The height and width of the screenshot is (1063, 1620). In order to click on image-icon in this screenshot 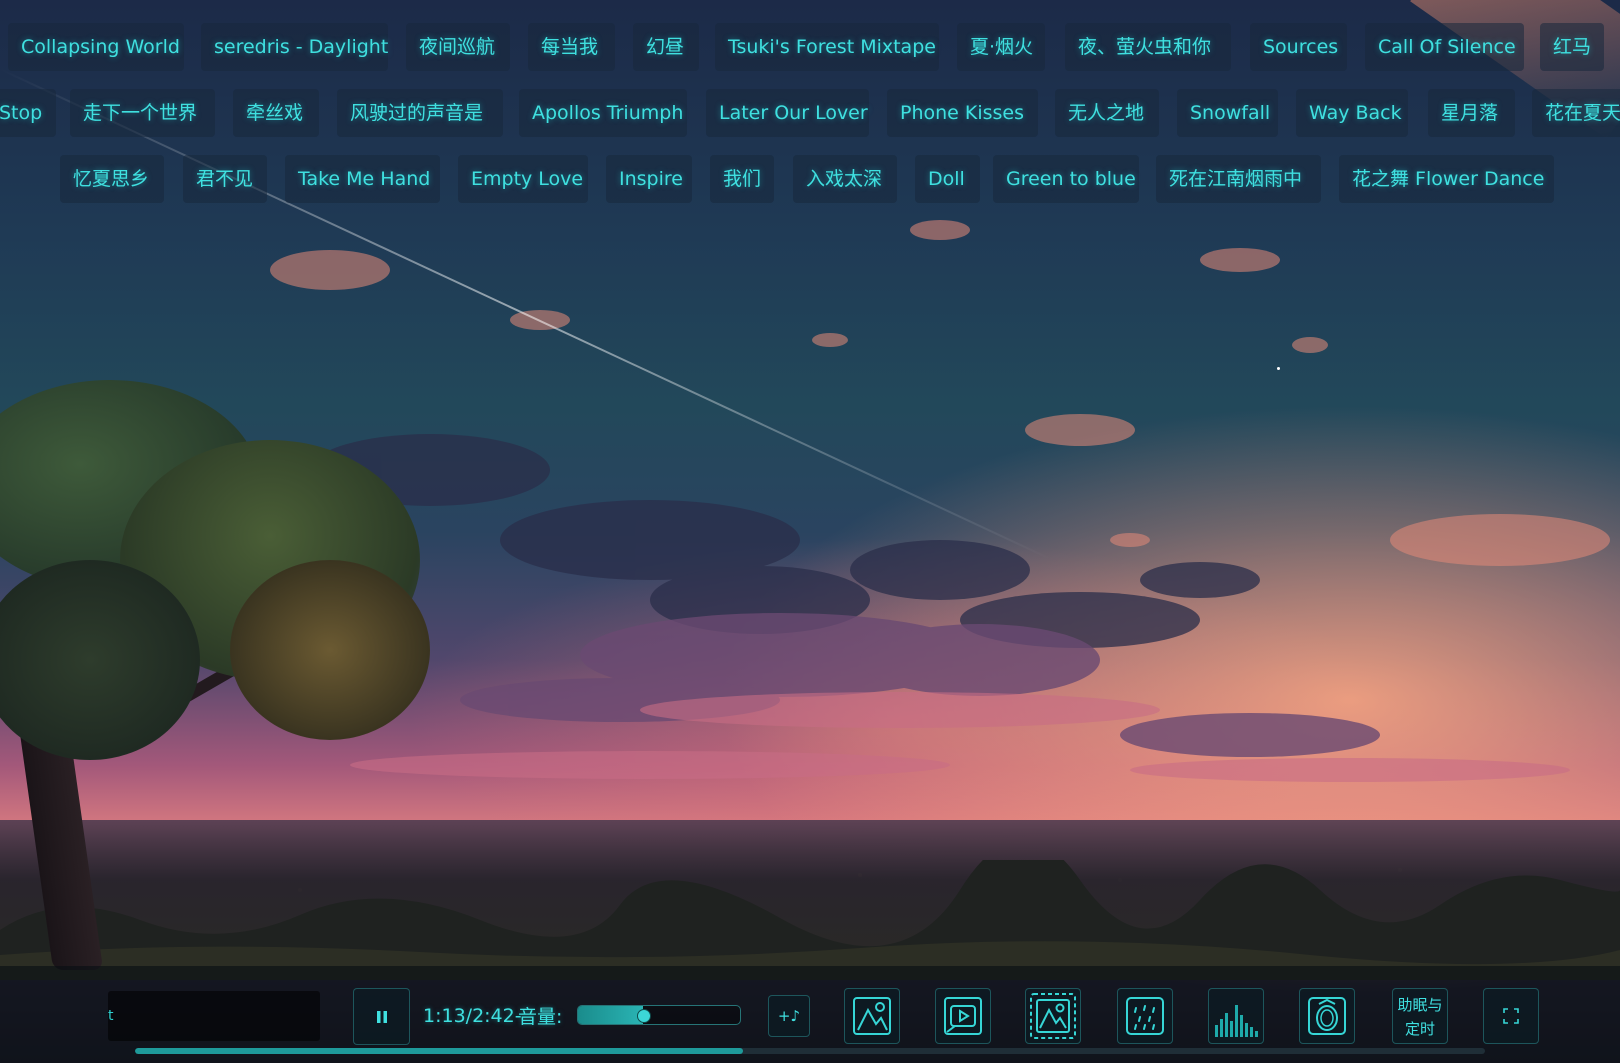, I will do `click(872, 1016)`.